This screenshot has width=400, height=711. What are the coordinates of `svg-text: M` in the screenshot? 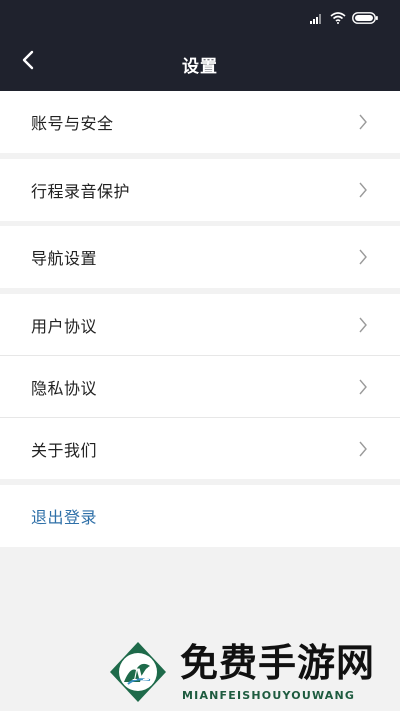 It's located at (142, 674).